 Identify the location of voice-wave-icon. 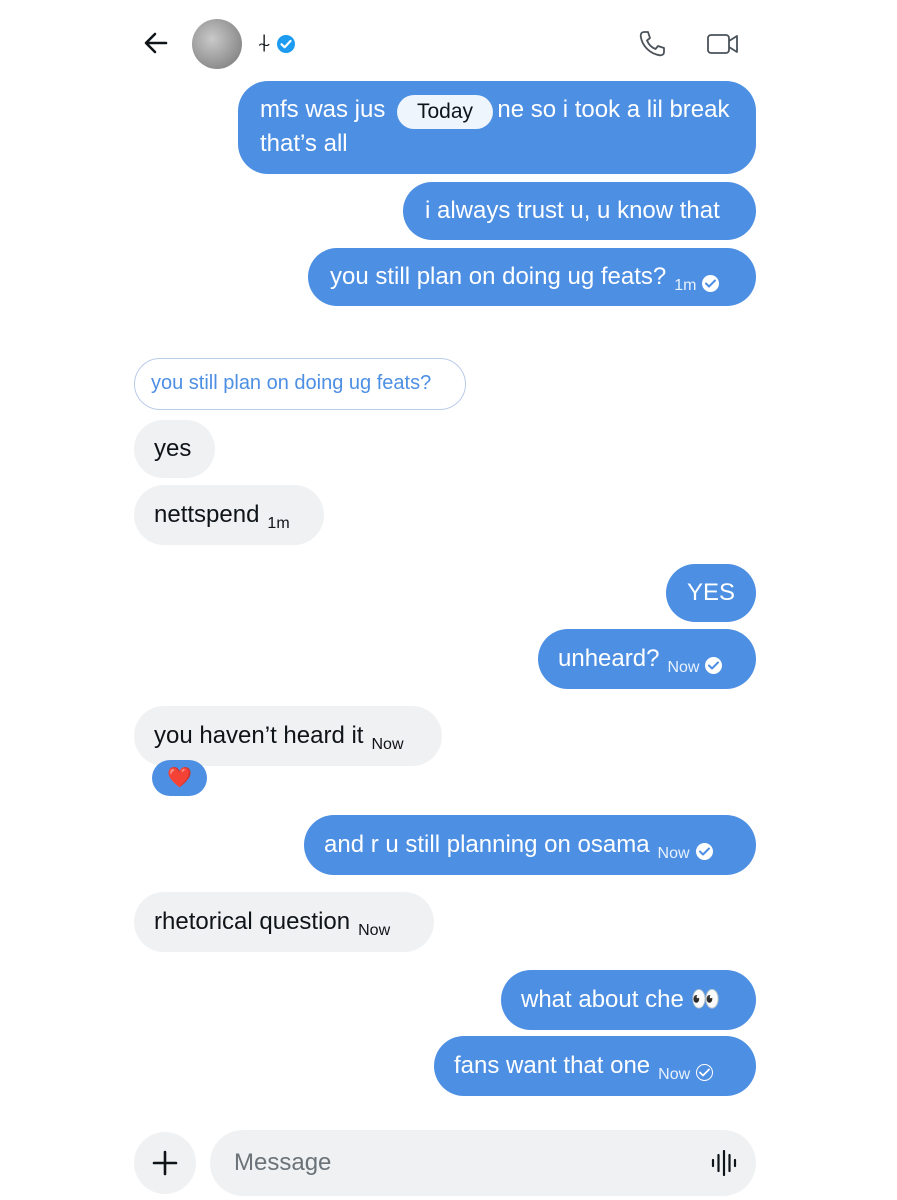
(724, 1165).